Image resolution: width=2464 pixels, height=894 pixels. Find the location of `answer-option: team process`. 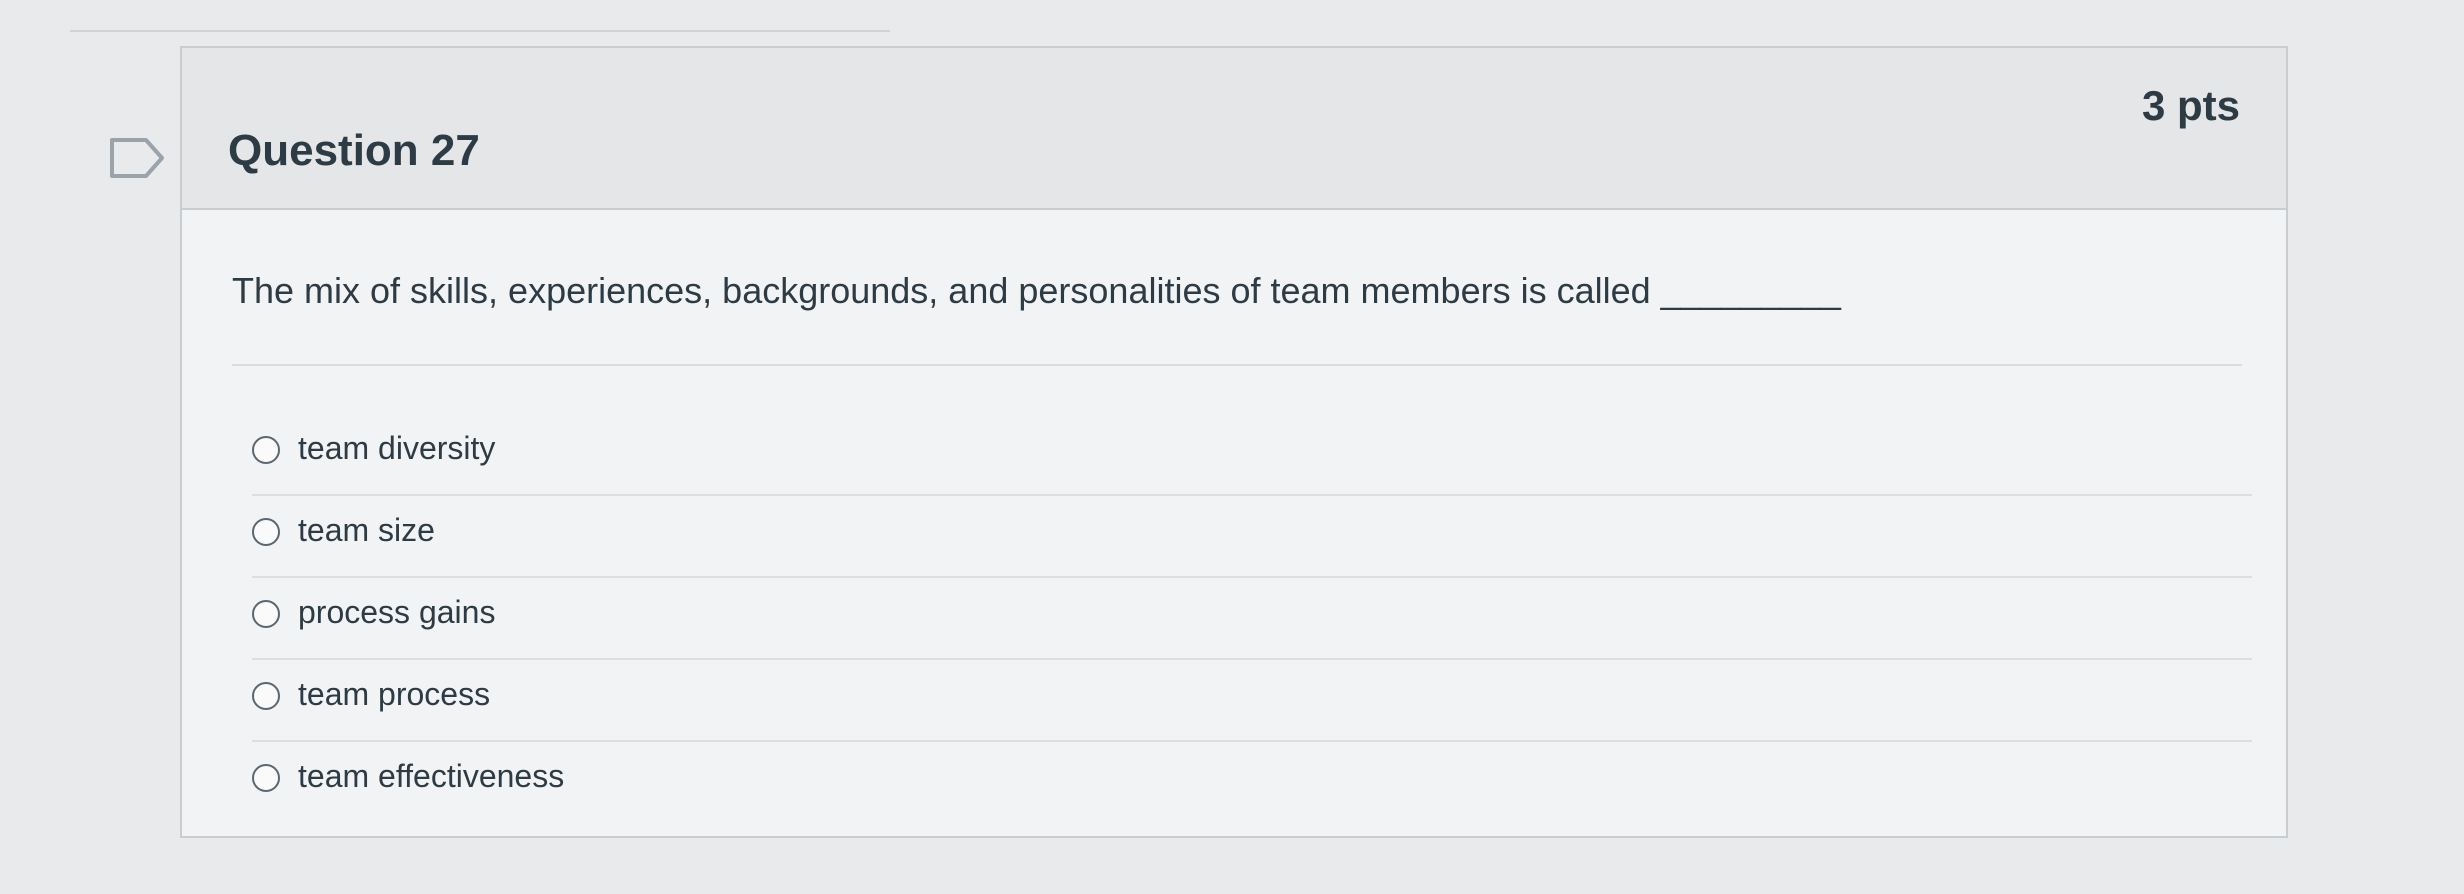

answer-option: team process is located at coordinates (1252, 701).